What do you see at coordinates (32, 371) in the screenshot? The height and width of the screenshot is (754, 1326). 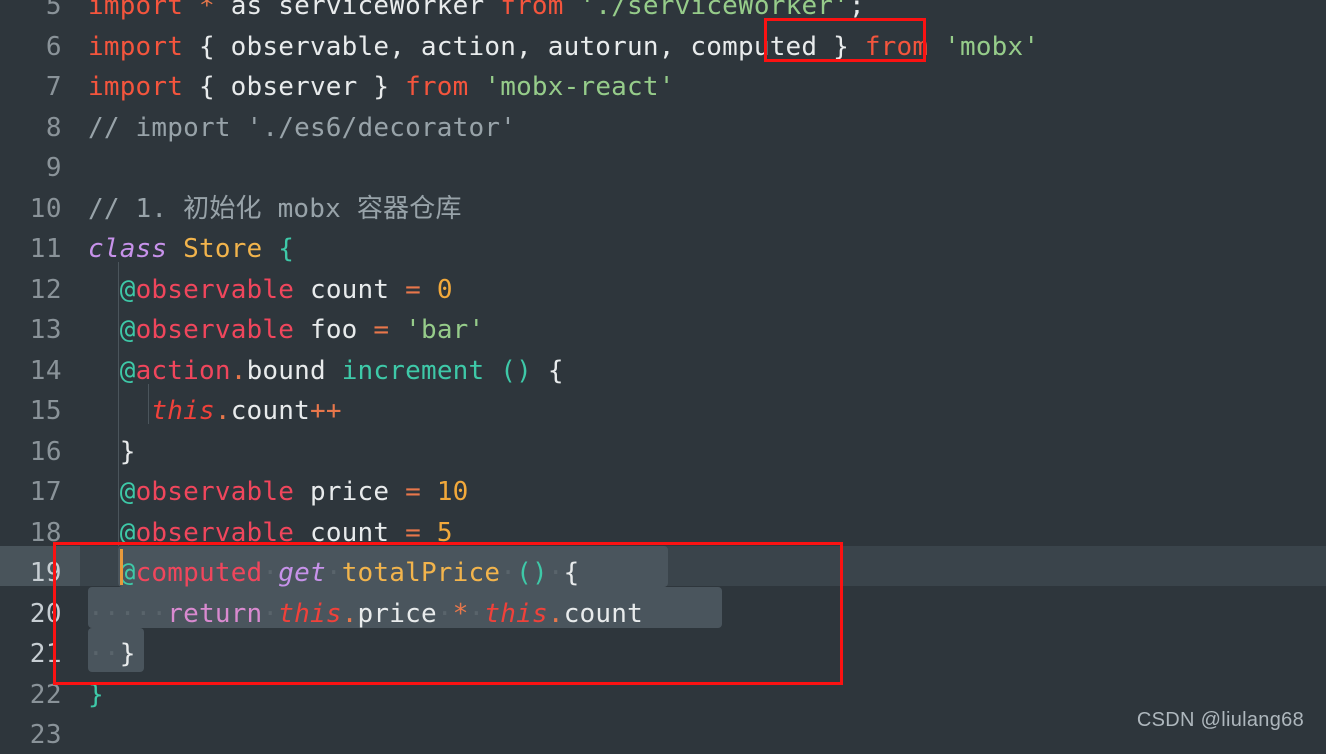 I see `line-number-14: 14` at bounding box center [32, 371].